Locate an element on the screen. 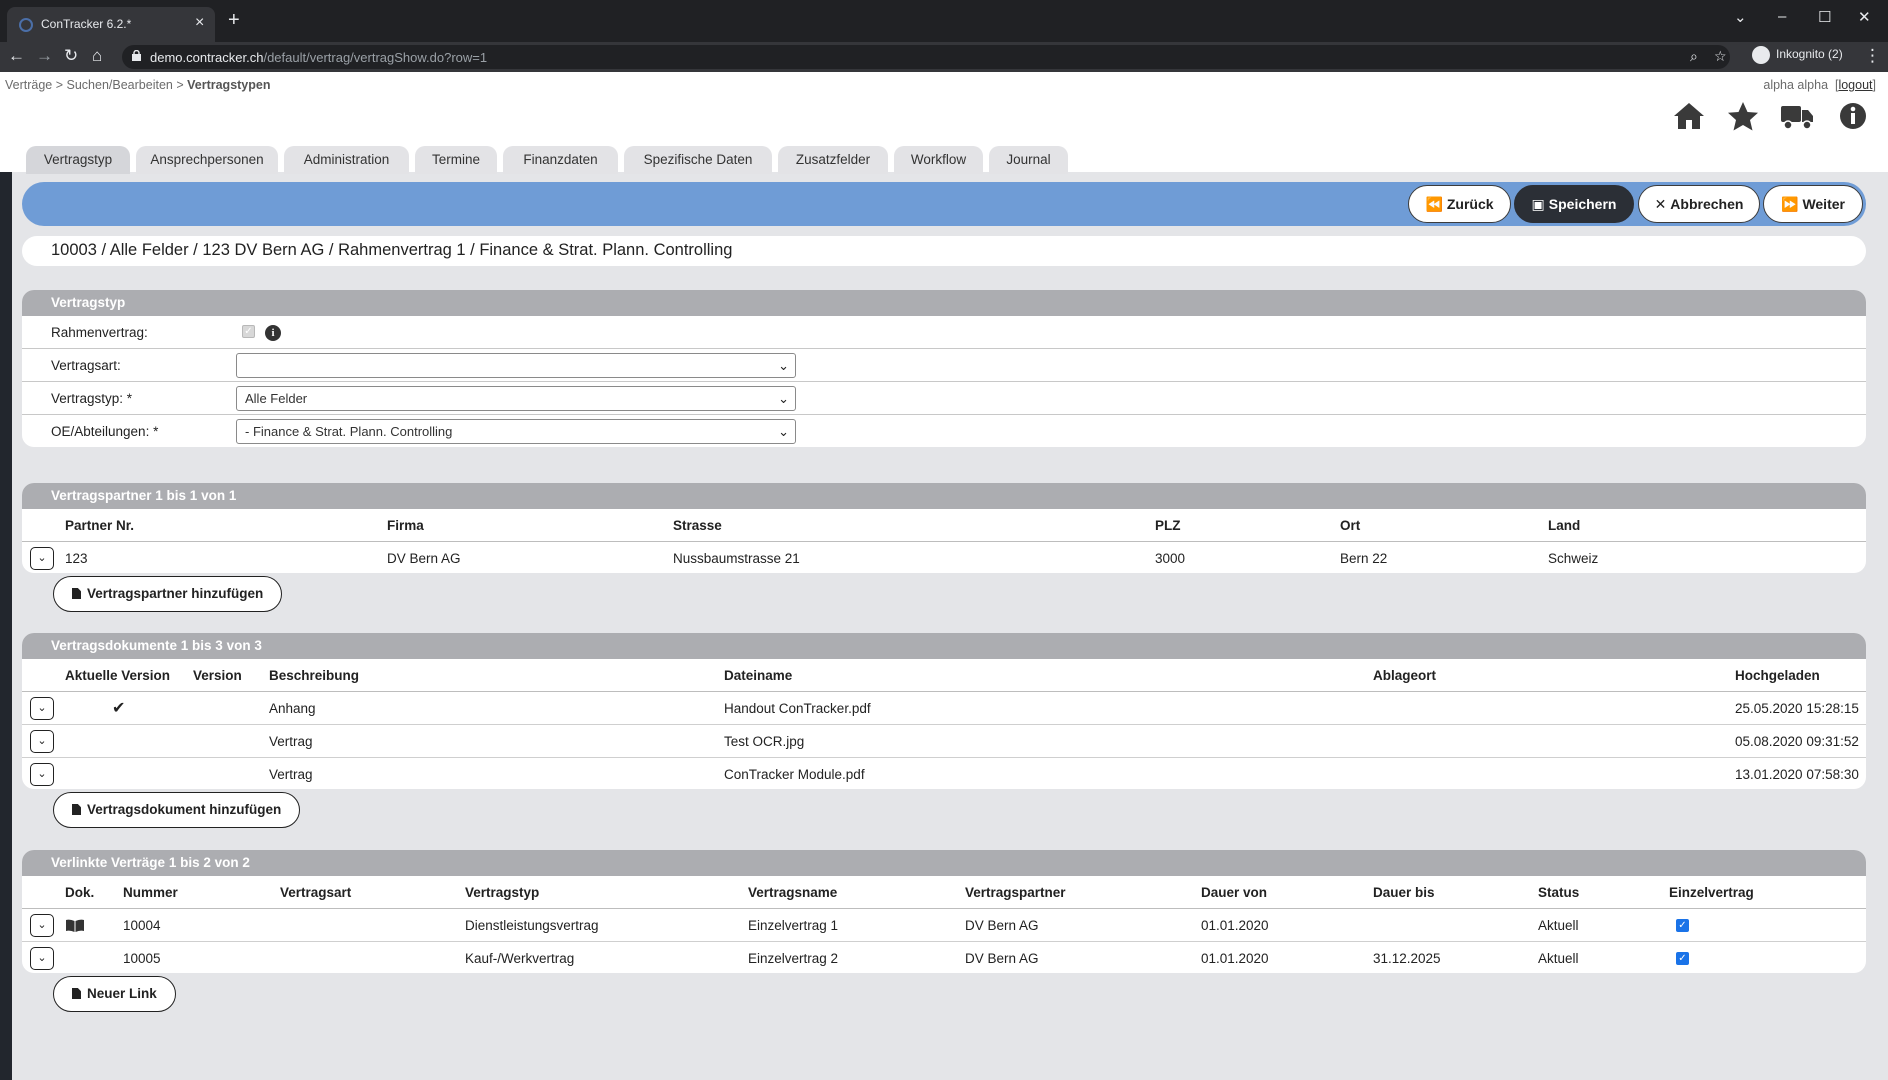 The image size is (1888, 1080). column-header: Beschreibung is located at coordinates (314, 675).